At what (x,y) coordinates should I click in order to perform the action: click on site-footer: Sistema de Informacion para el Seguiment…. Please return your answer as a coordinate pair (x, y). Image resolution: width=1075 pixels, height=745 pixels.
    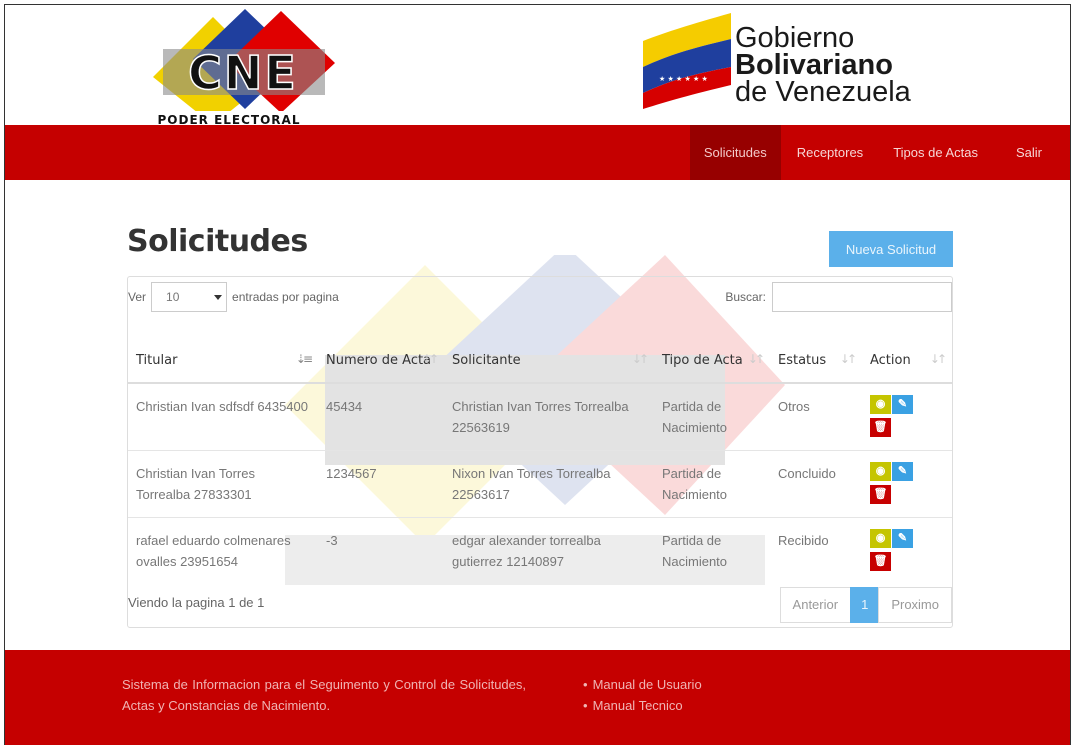
    Looking at the image, I should click on (537, 697).